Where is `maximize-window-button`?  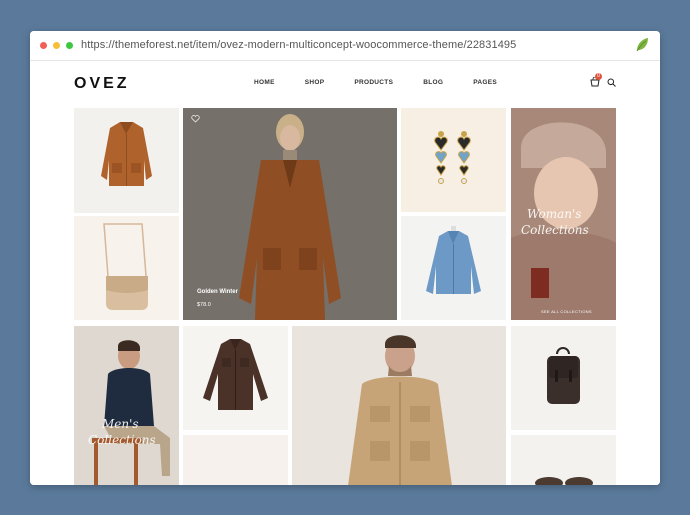 maximize-window-button is located at coordinates (69, 45).